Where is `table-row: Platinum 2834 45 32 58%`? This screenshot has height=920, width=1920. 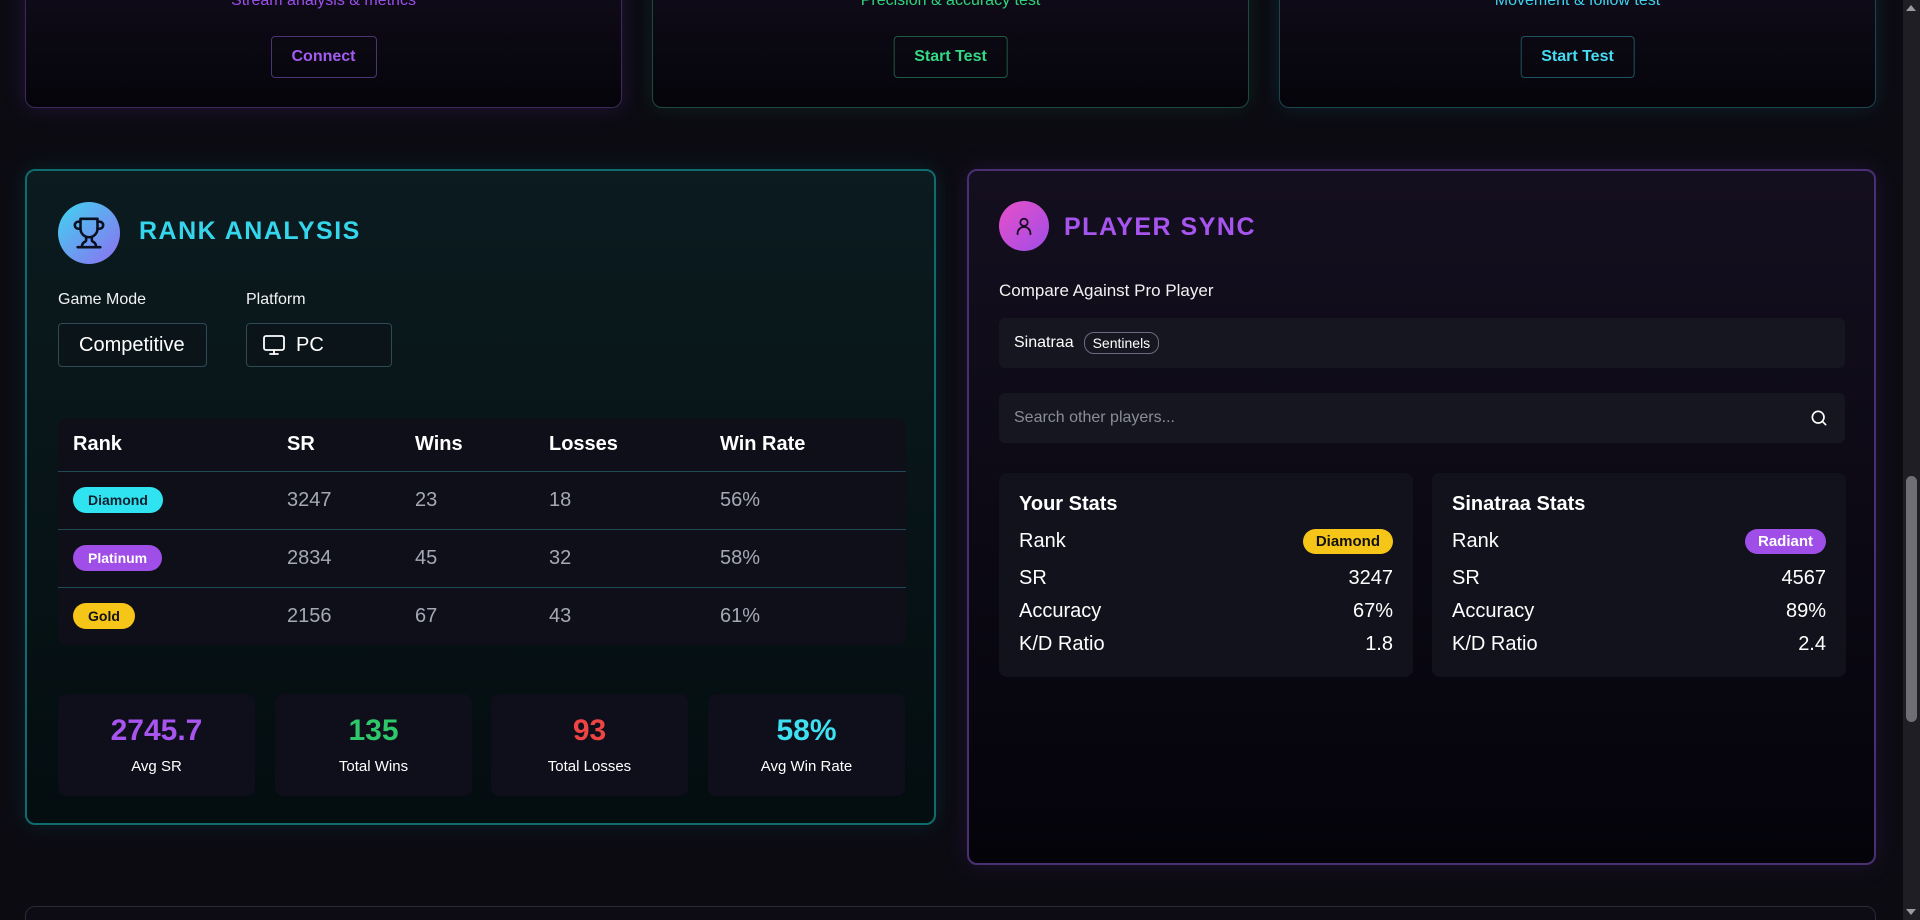 table-row: Platinum 2834 45 32 58% is located at coordinates (482, 558).